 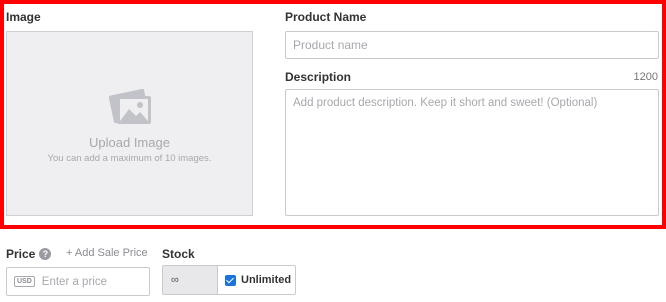 I want to click on unlimited-toggle: Unlimited, so click(x=256, y=280).